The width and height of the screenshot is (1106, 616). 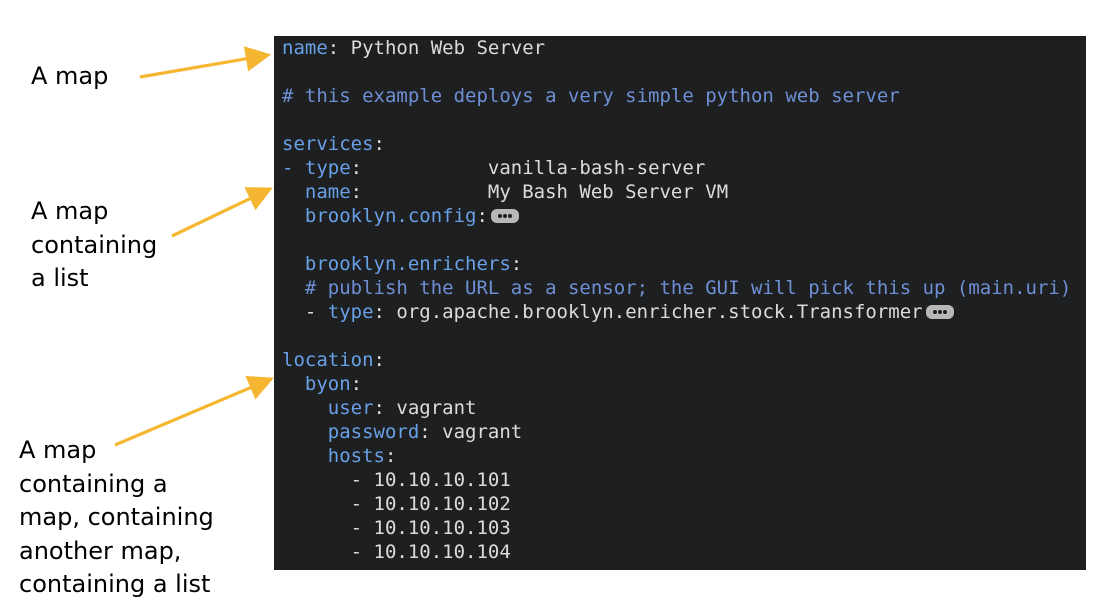 I want to click on code-token: password, so click(x=351, y=432).